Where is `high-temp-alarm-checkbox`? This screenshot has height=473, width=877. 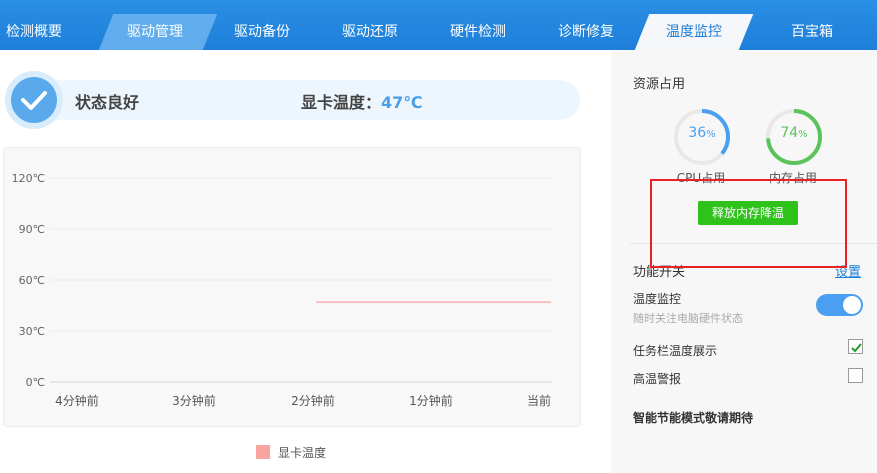
high-temp-alarm-checkbox is located at coordinates (855, 375).